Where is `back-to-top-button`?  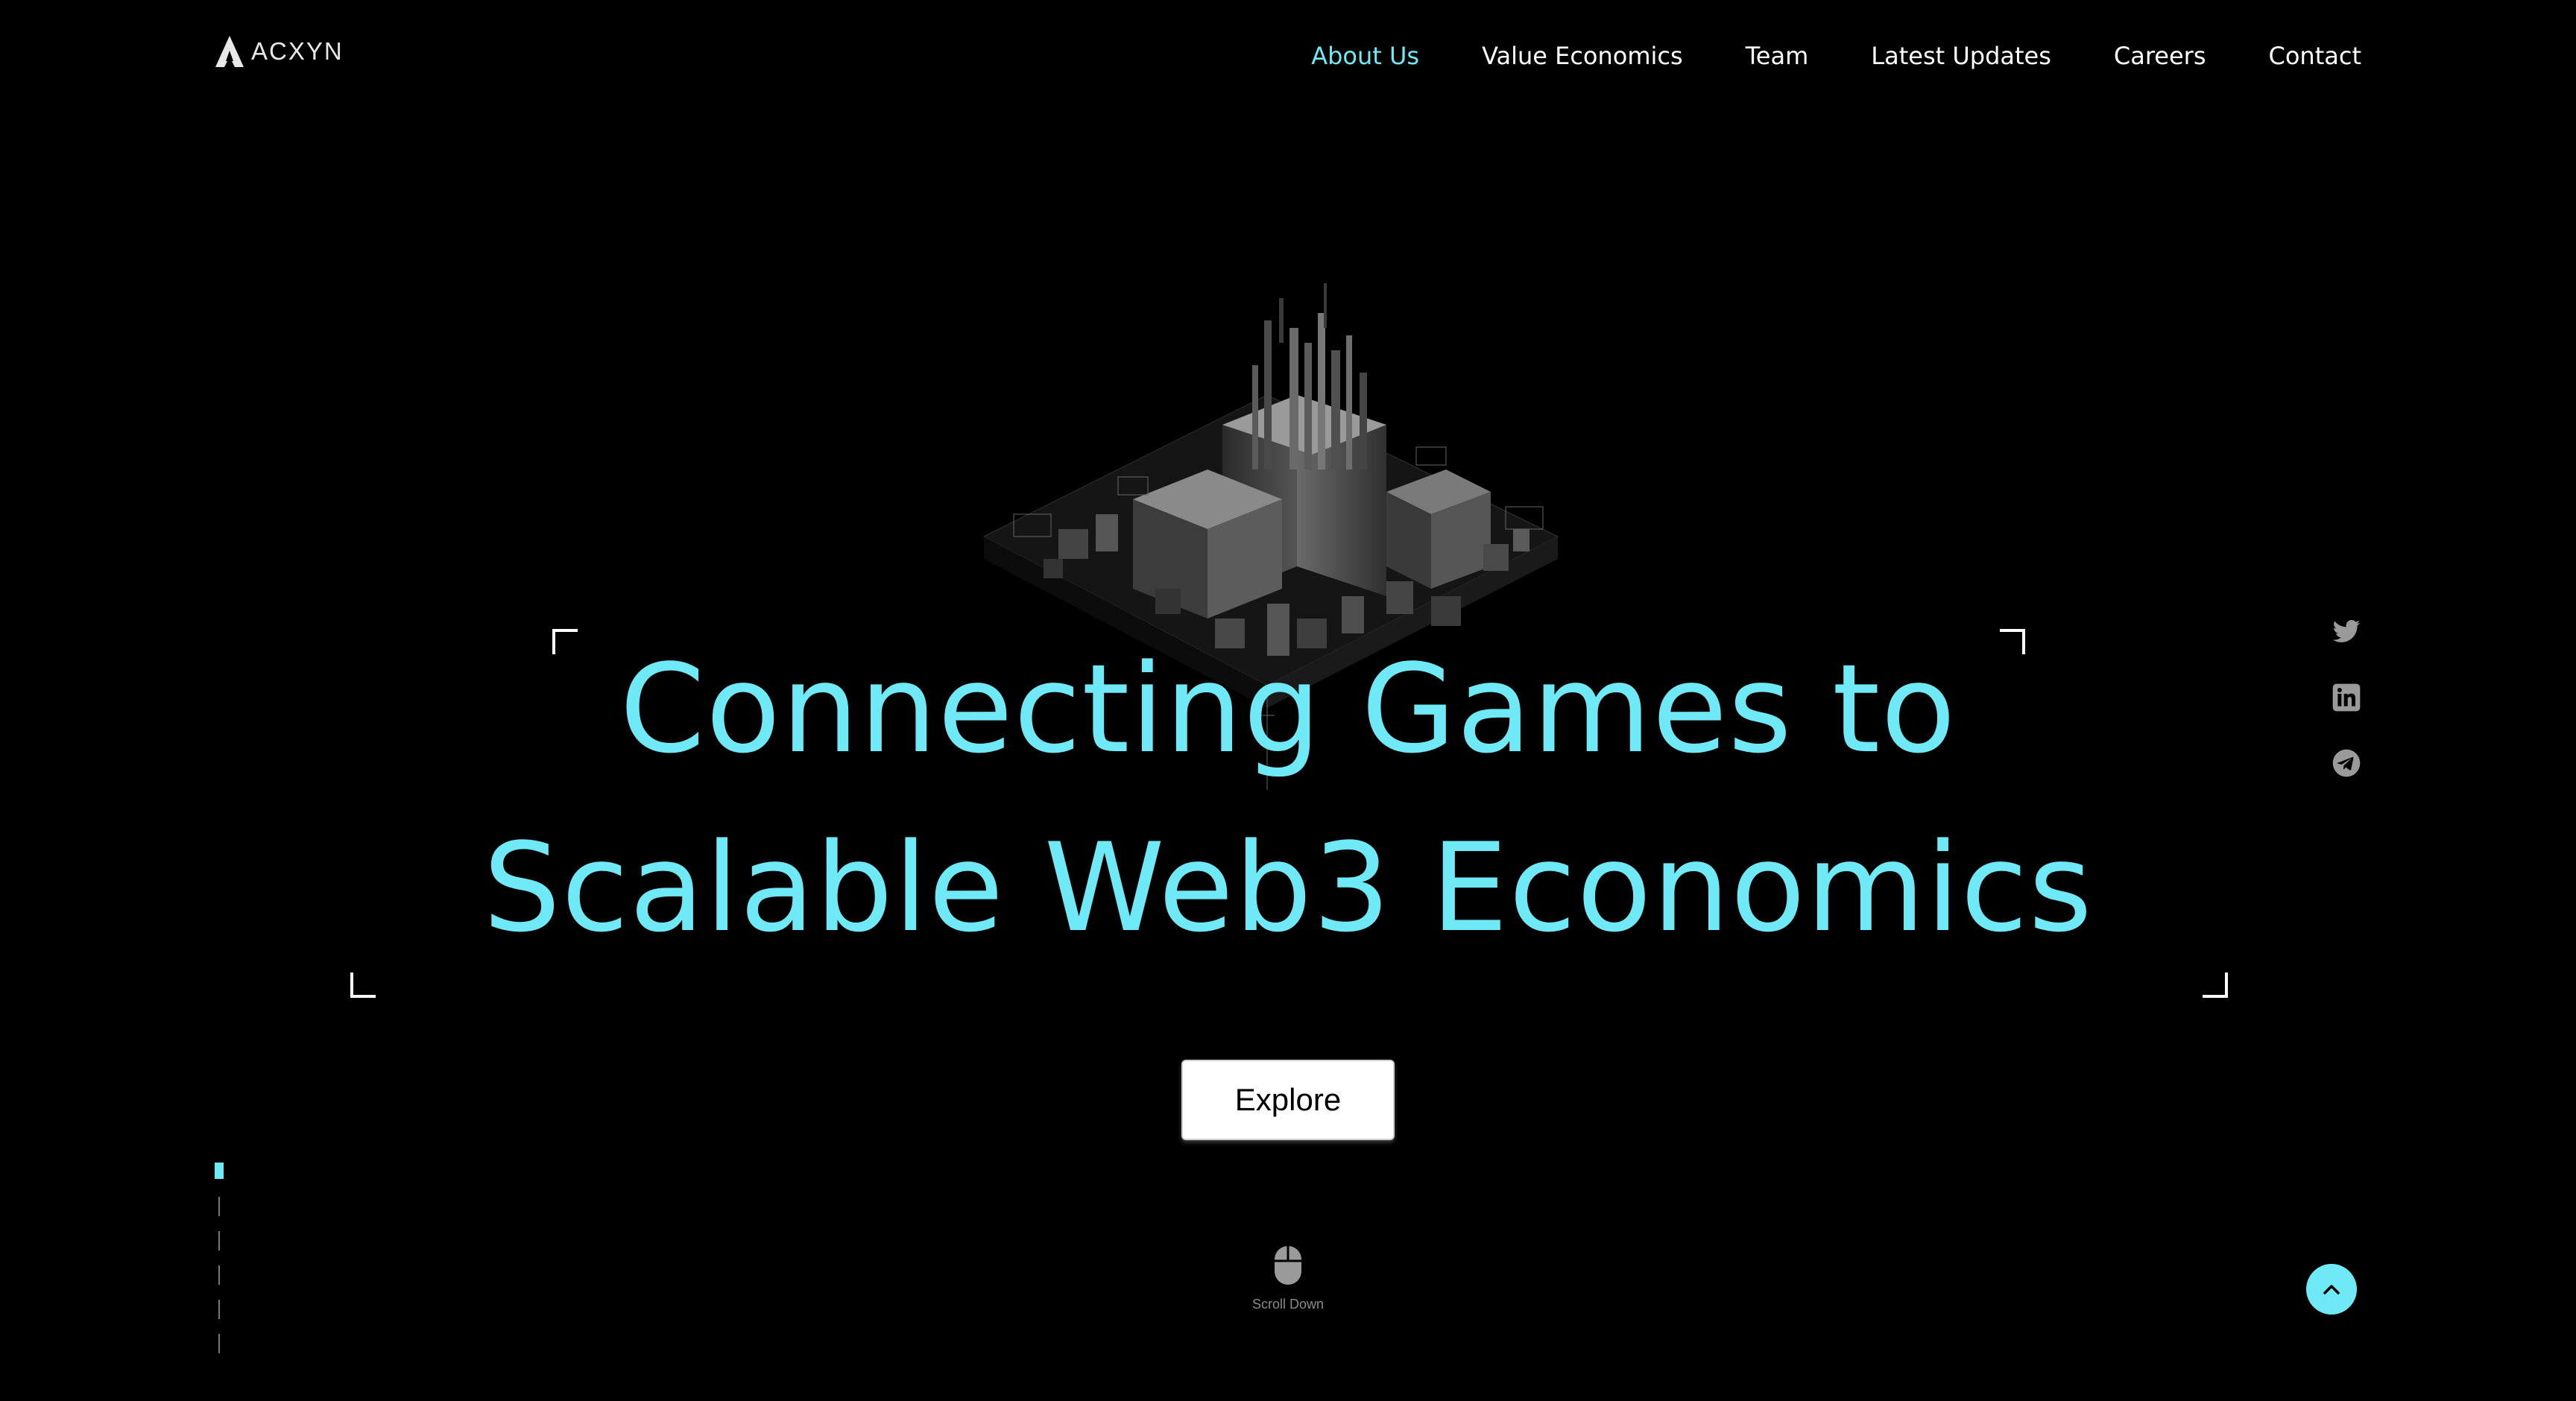
back-to-top-button is located at coordinates (2331, 1289).